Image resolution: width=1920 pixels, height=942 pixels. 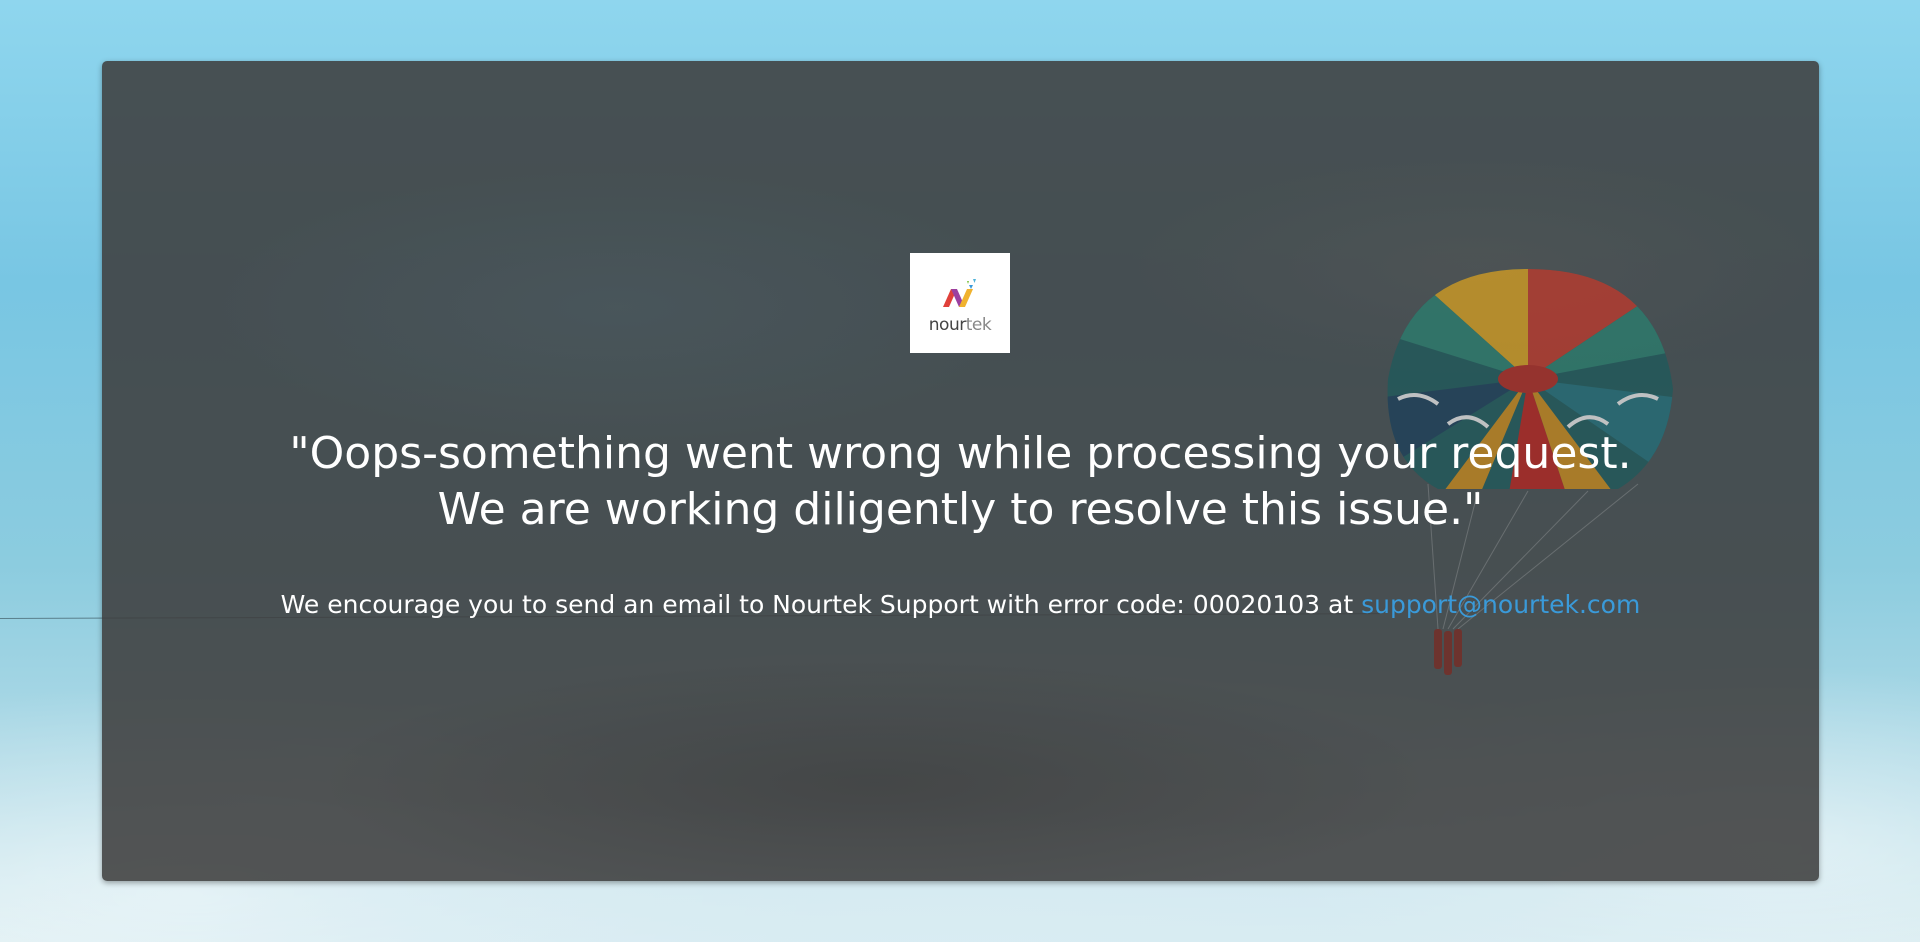 What do you see at coordinates (959, 293) in the screenshot?
I see `nourtek-logo-mark` at bounding box center [959, 293].